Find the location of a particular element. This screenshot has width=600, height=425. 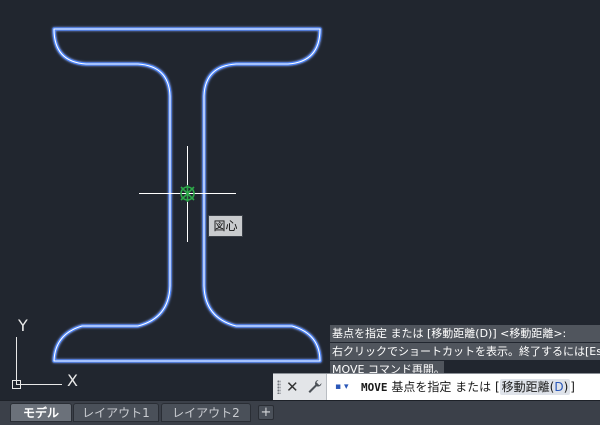

layout-tab-bar: モデル レイアウト1 レイアウト2 + is located at coordinates (300, 412).